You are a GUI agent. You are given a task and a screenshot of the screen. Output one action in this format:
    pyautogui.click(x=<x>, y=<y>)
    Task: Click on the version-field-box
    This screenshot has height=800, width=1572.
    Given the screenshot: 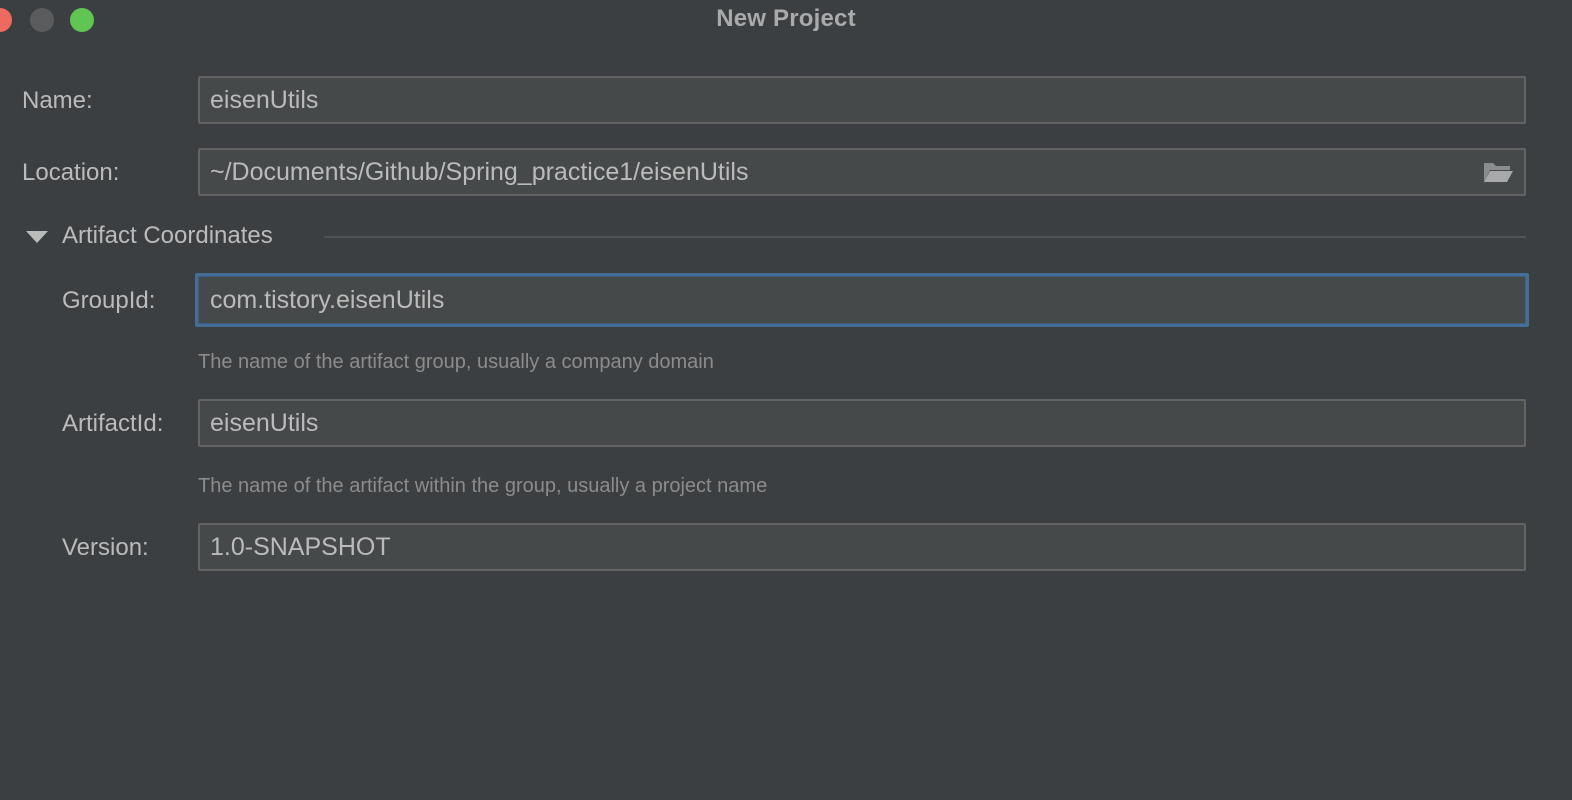 What is the action you would take?
    pyautogui.click(x=862, y=547)
    